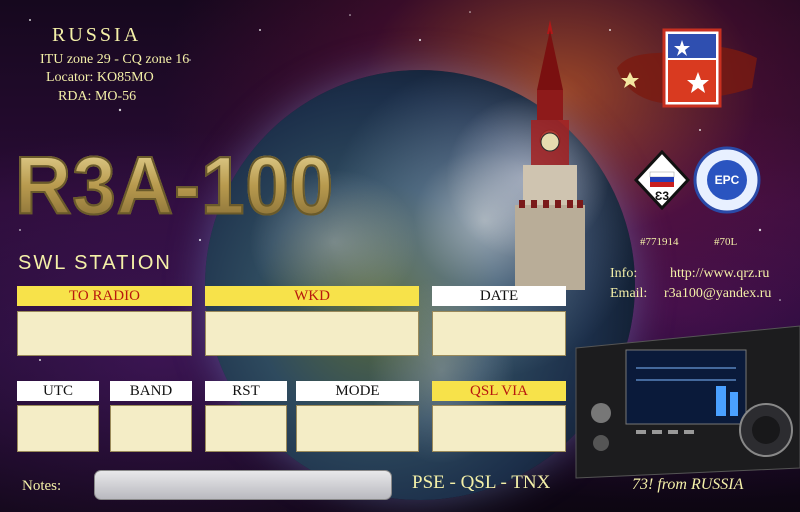 This screenshot has height=512, width=800. I want to click on field-band, so click(151, 428).